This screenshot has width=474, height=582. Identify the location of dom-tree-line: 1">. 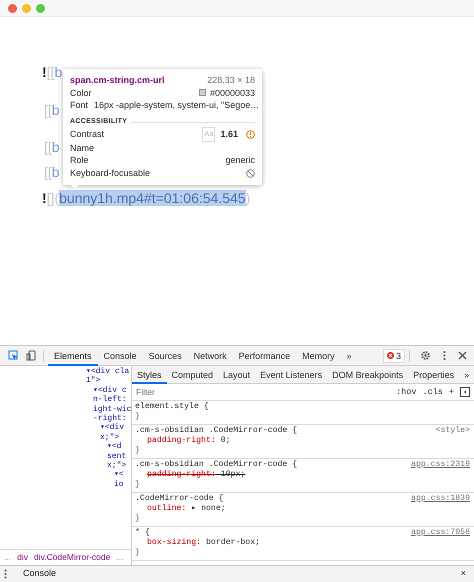
(108, 381).